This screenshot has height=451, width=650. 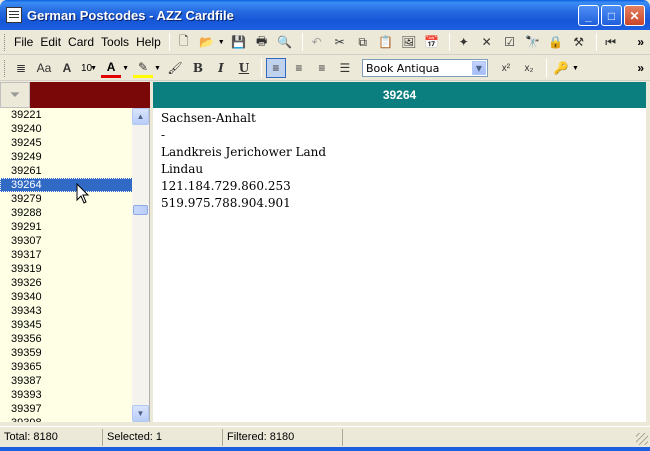 What do you see at coordinates (611, 42) in the screenshot?
I see `first-card-icon: ⏮` at bounding box center [611, 42].